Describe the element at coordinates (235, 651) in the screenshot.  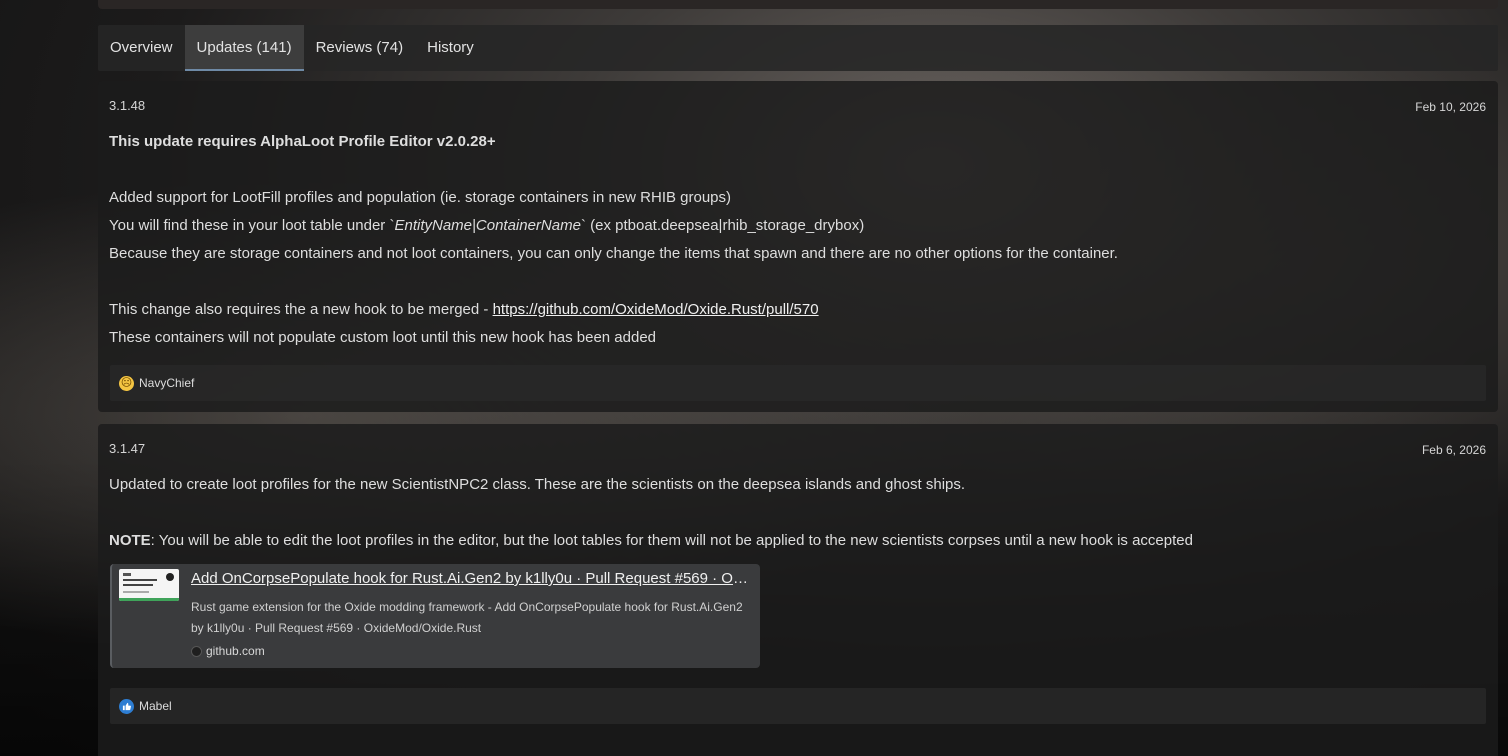
I see `embed-domain-text: github.com` at that location.